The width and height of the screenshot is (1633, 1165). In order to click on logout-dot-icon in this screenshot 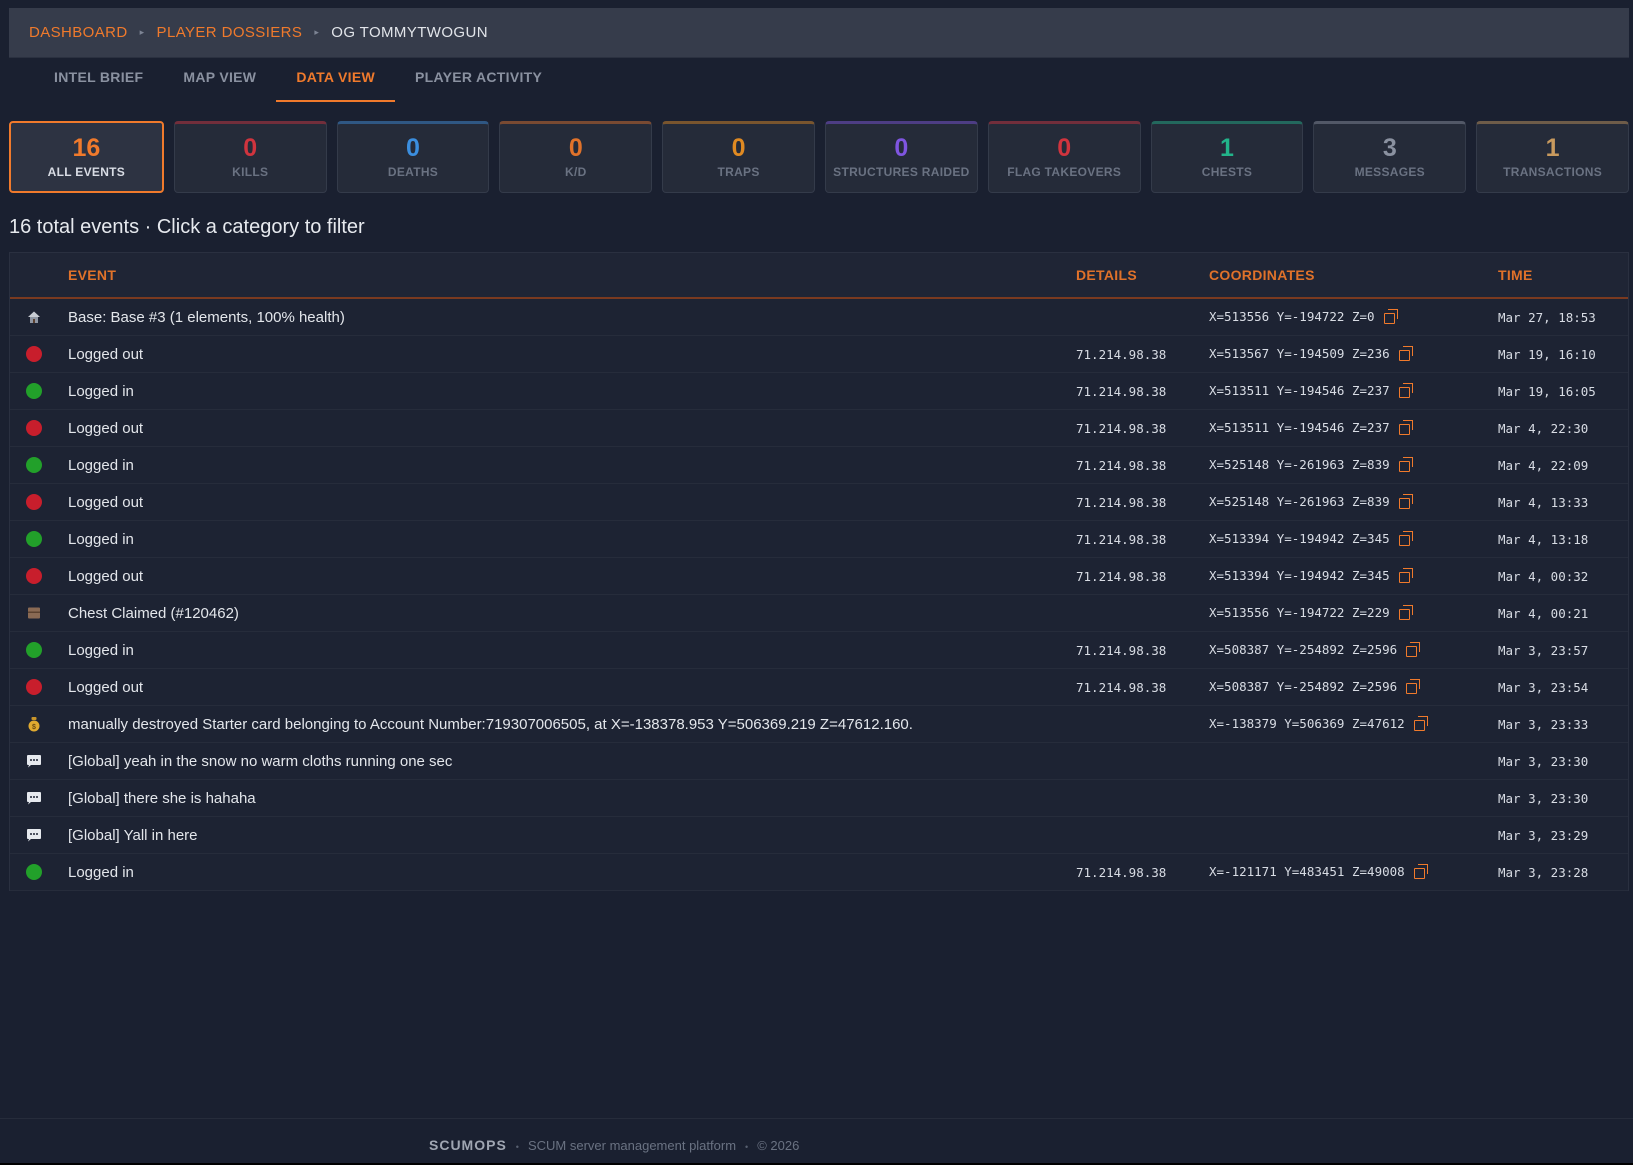, I will do `click(34, 428)`.